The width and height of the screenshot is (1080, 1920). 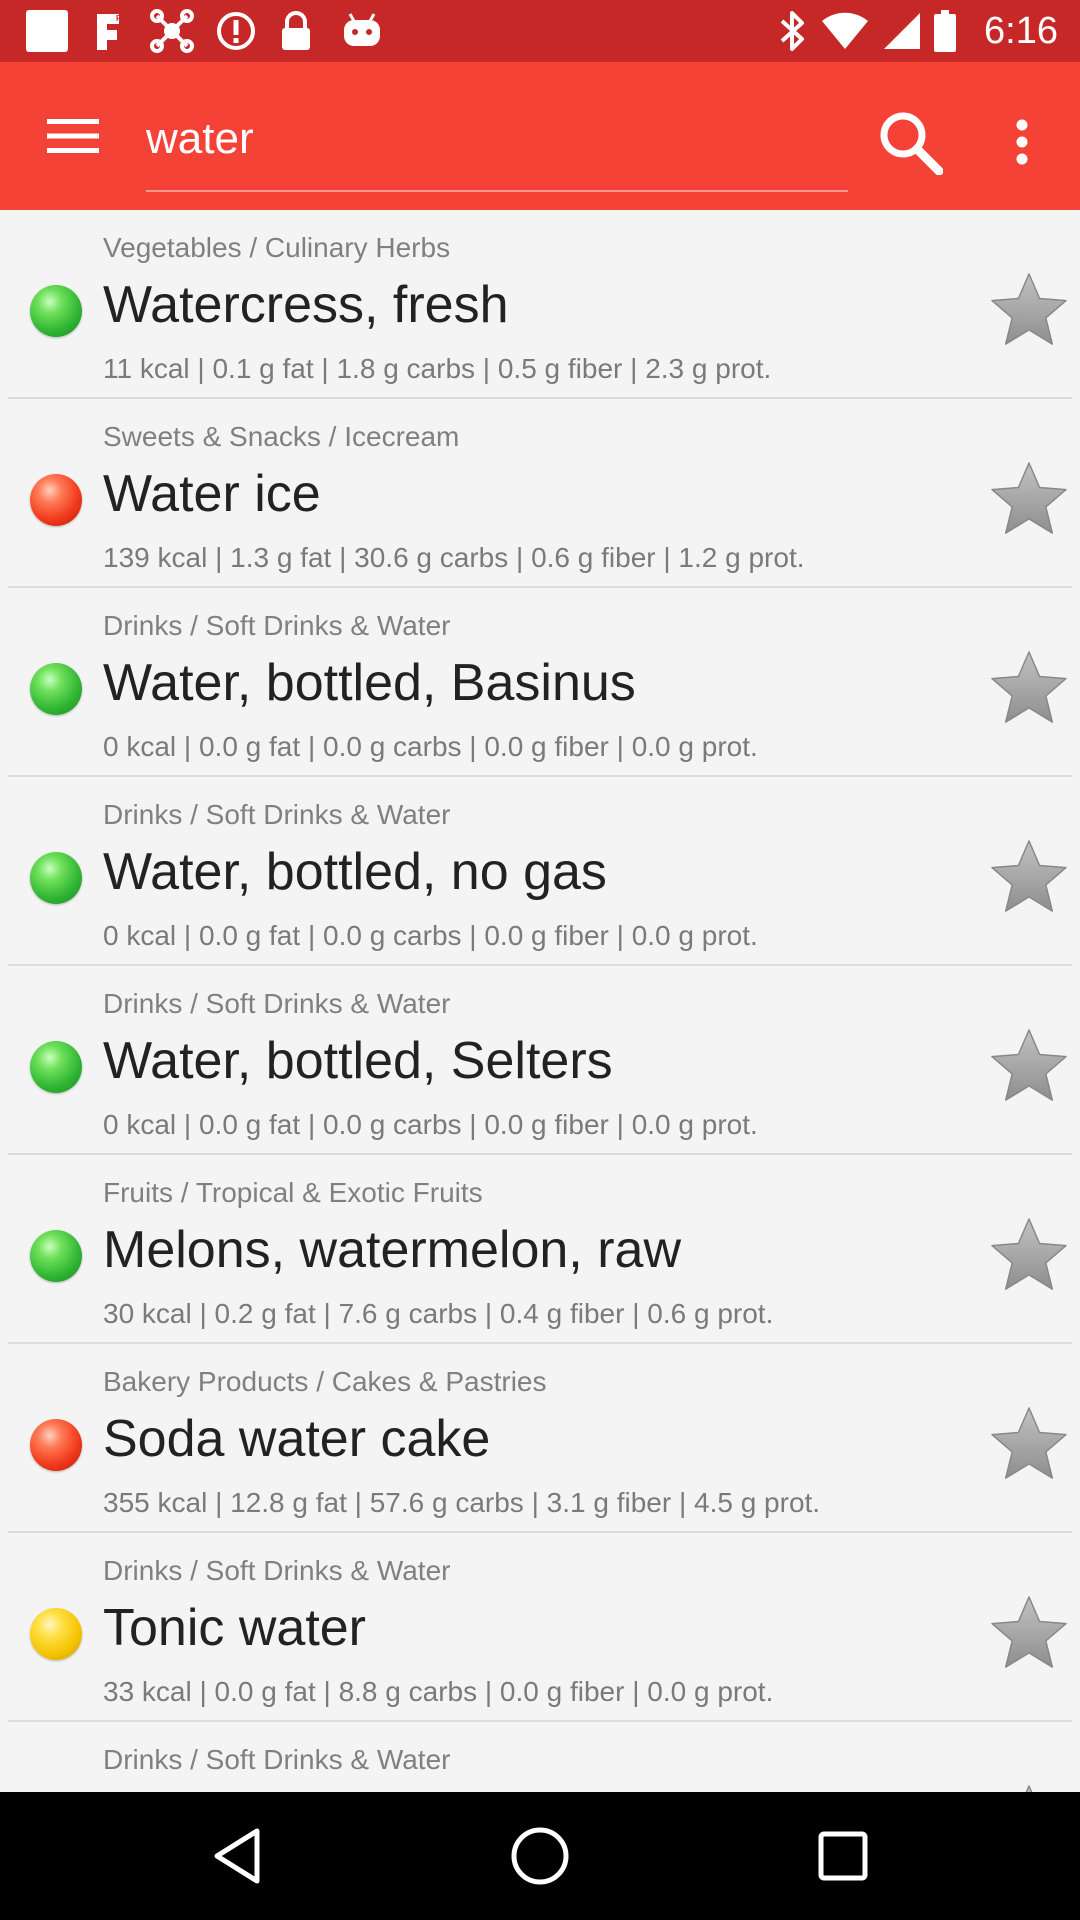 What do you see at coordinates (172, 31) in the screenshot?
I see `drone-icon` at bounding box center [172, 31].